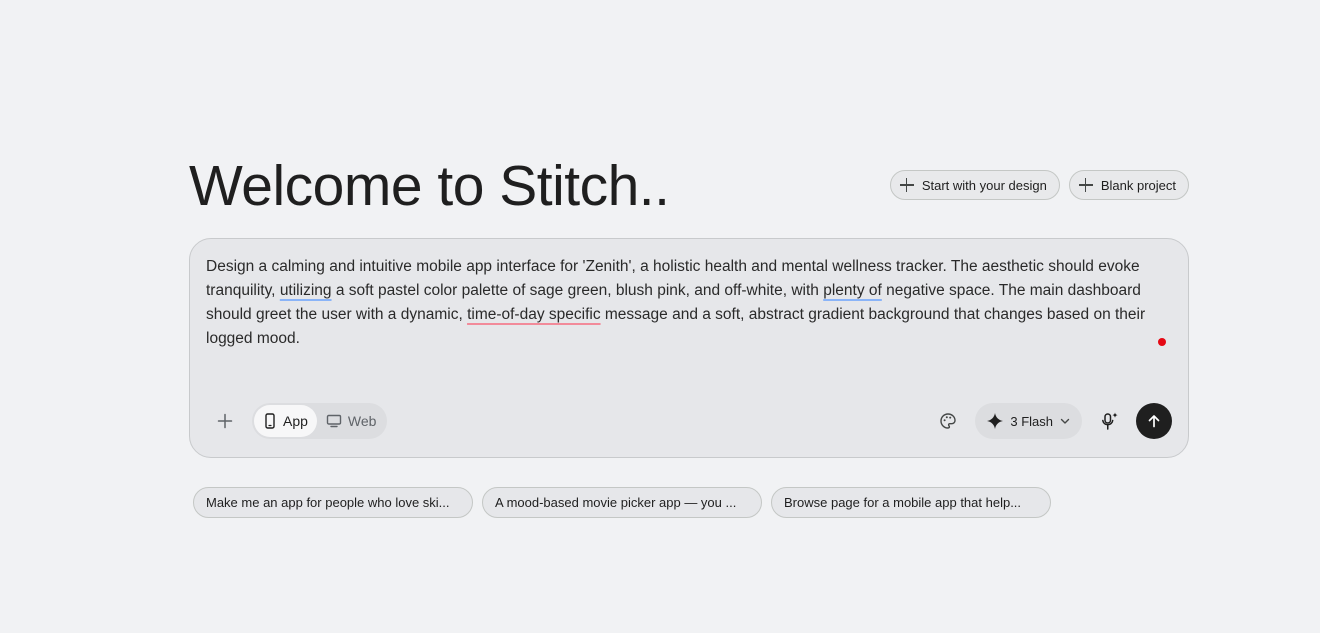 The width and height of the screenshot is (1320, 633). Describe the element at coordinates (306, 290) in the screenshot. I see `grammar-suggestion: utilizing` at that location.